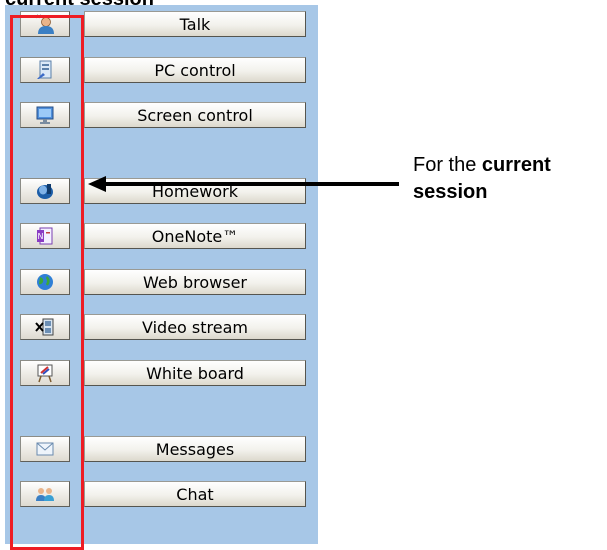 This screenshot has width=607, height=550. Describe the element at coordinates (482, 179) in the screenshot. I see `callout-text: For the current session` at that location.